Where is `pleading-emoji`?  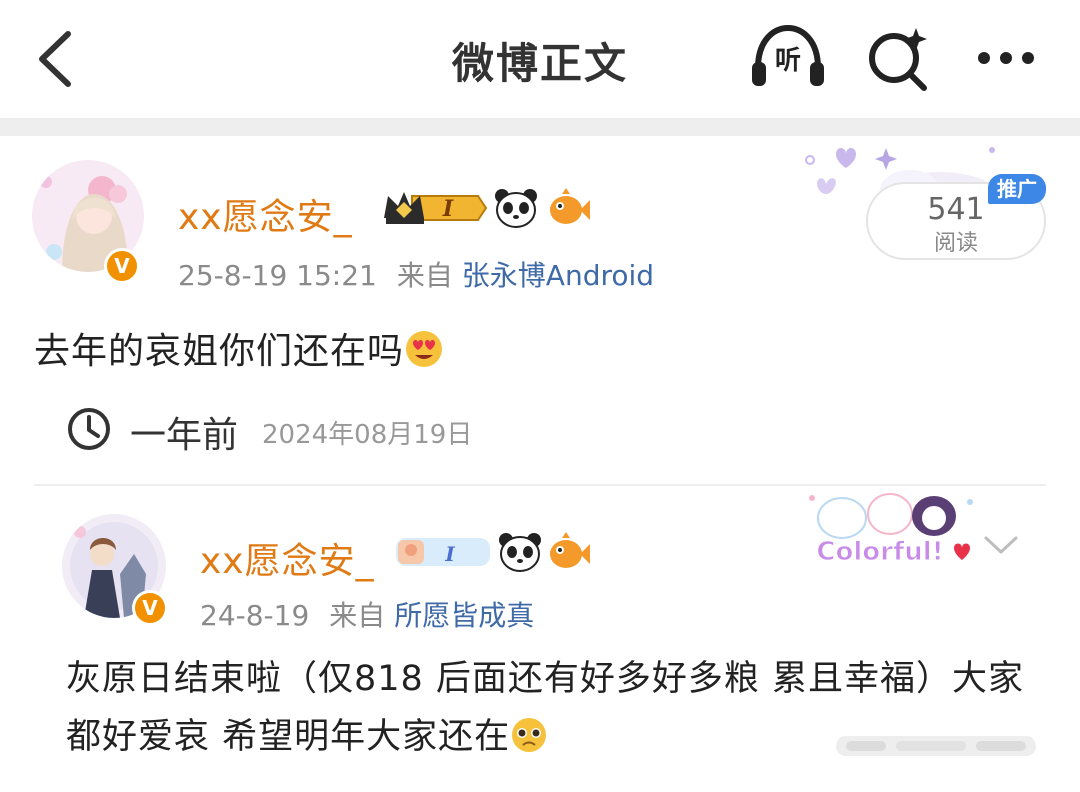
pleading-emoji is located at coordinates (529, 733).